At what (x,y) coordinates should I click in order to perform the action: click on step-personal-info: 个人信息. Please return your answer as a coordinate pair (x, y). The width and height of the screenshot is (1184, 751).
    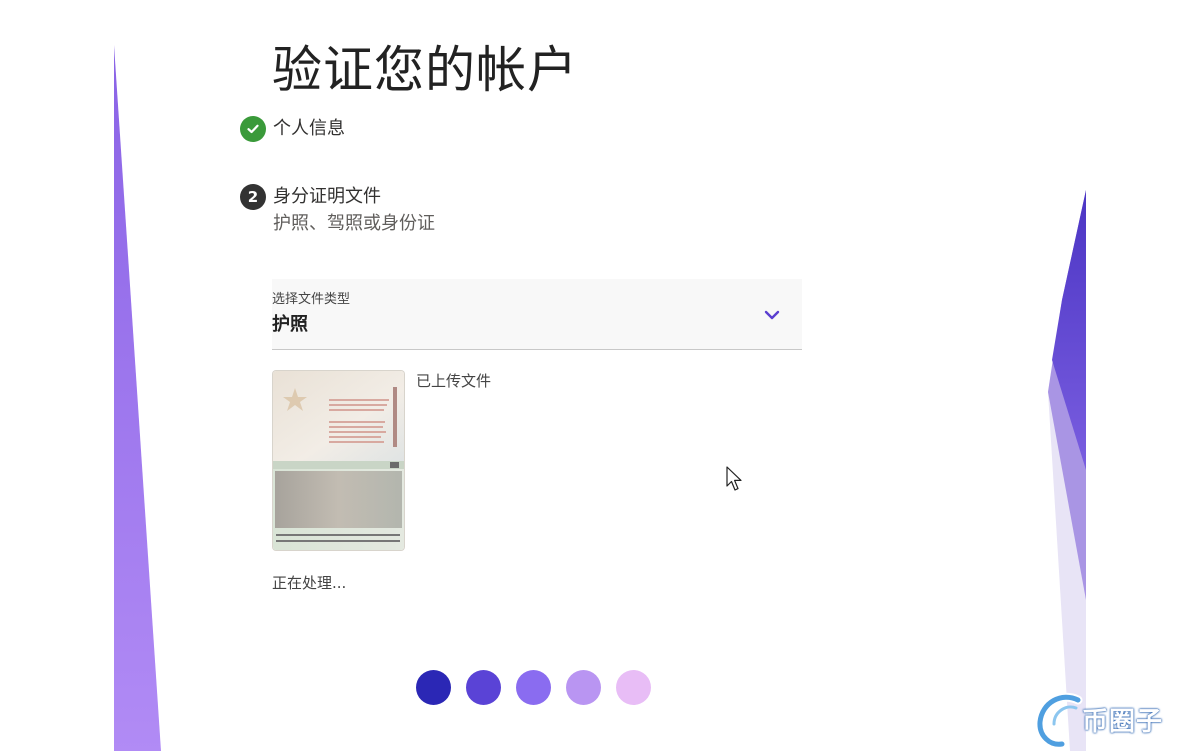
    Looking at the image, I should click on (292, 129).